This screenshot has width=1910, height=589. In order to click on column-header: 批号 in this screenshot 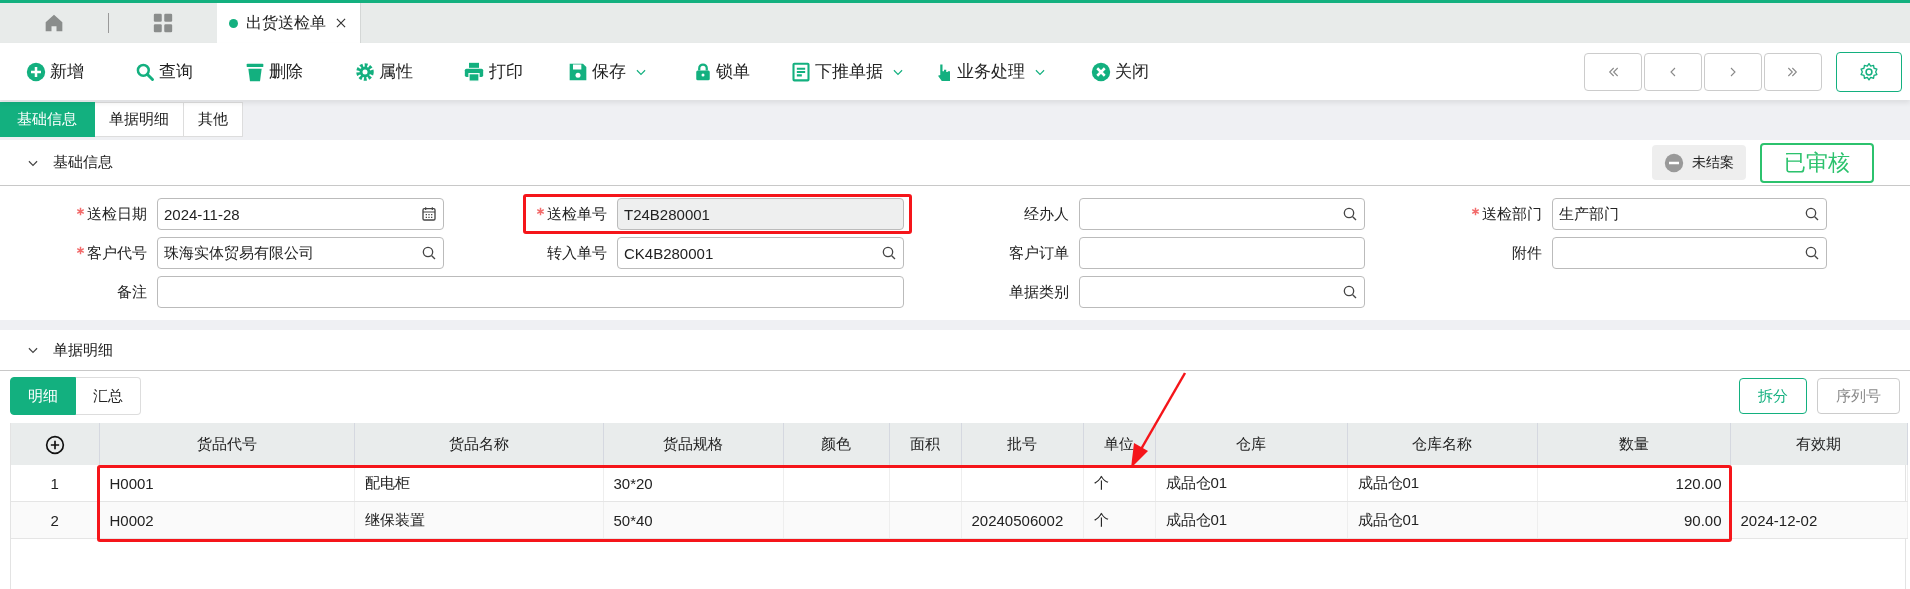, I will do `click(1022, 444)`.